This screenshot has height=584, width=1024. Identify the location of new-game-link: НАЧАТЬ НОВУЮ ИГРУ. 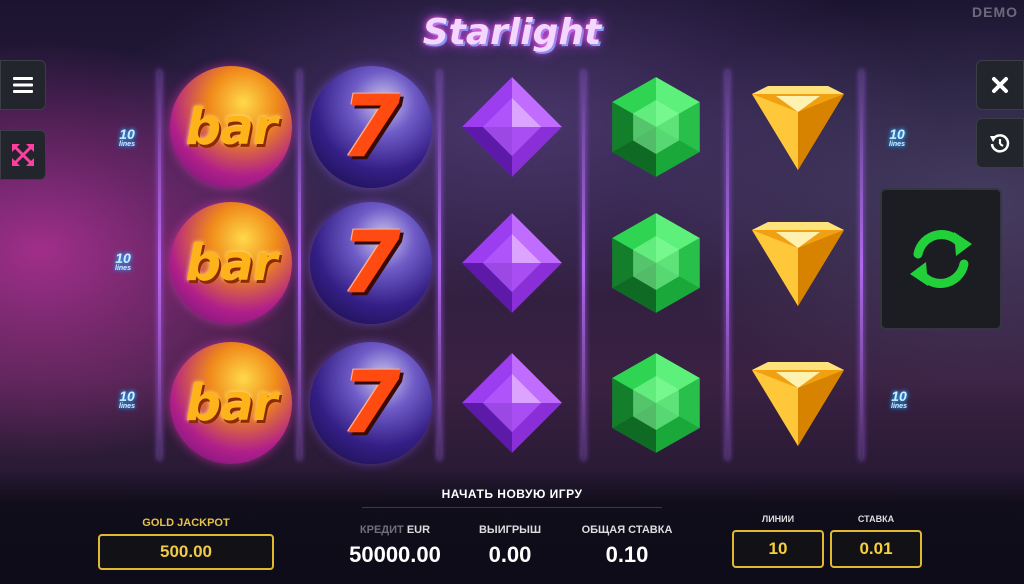
(512, 497).